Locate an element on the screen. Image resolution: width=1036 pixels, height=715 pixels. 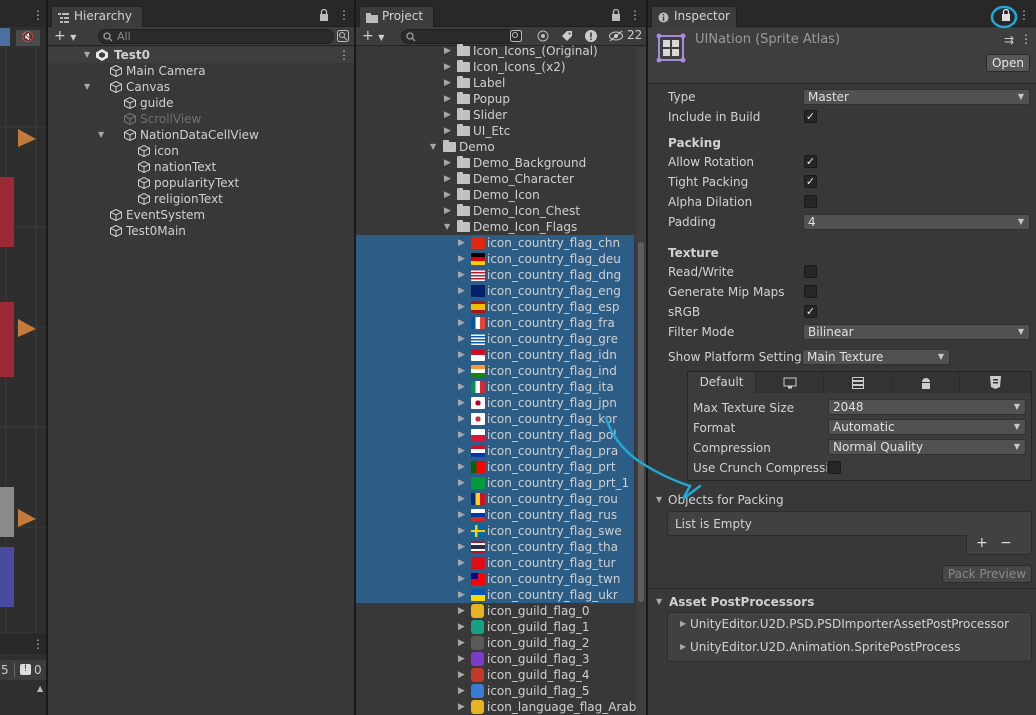
hierarchy-item: Main Camera is located at coordinates (201, 71).